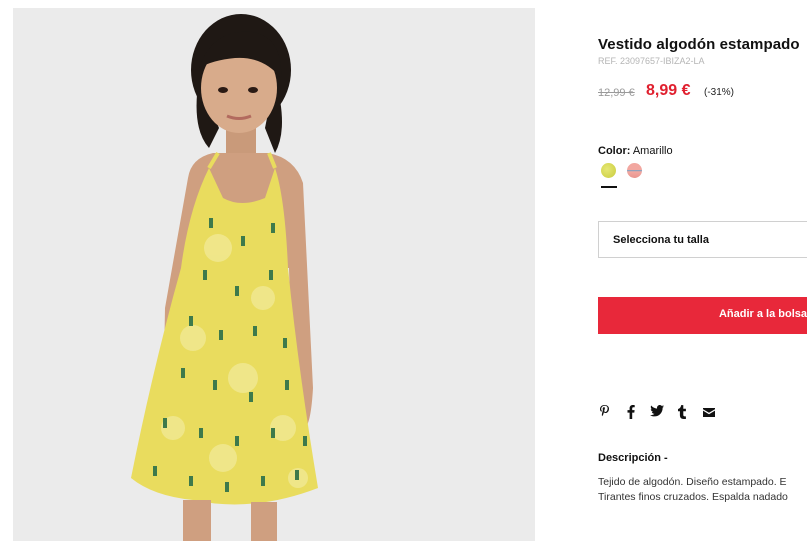  I want to click on pinterest-icon, so click(604, 413).